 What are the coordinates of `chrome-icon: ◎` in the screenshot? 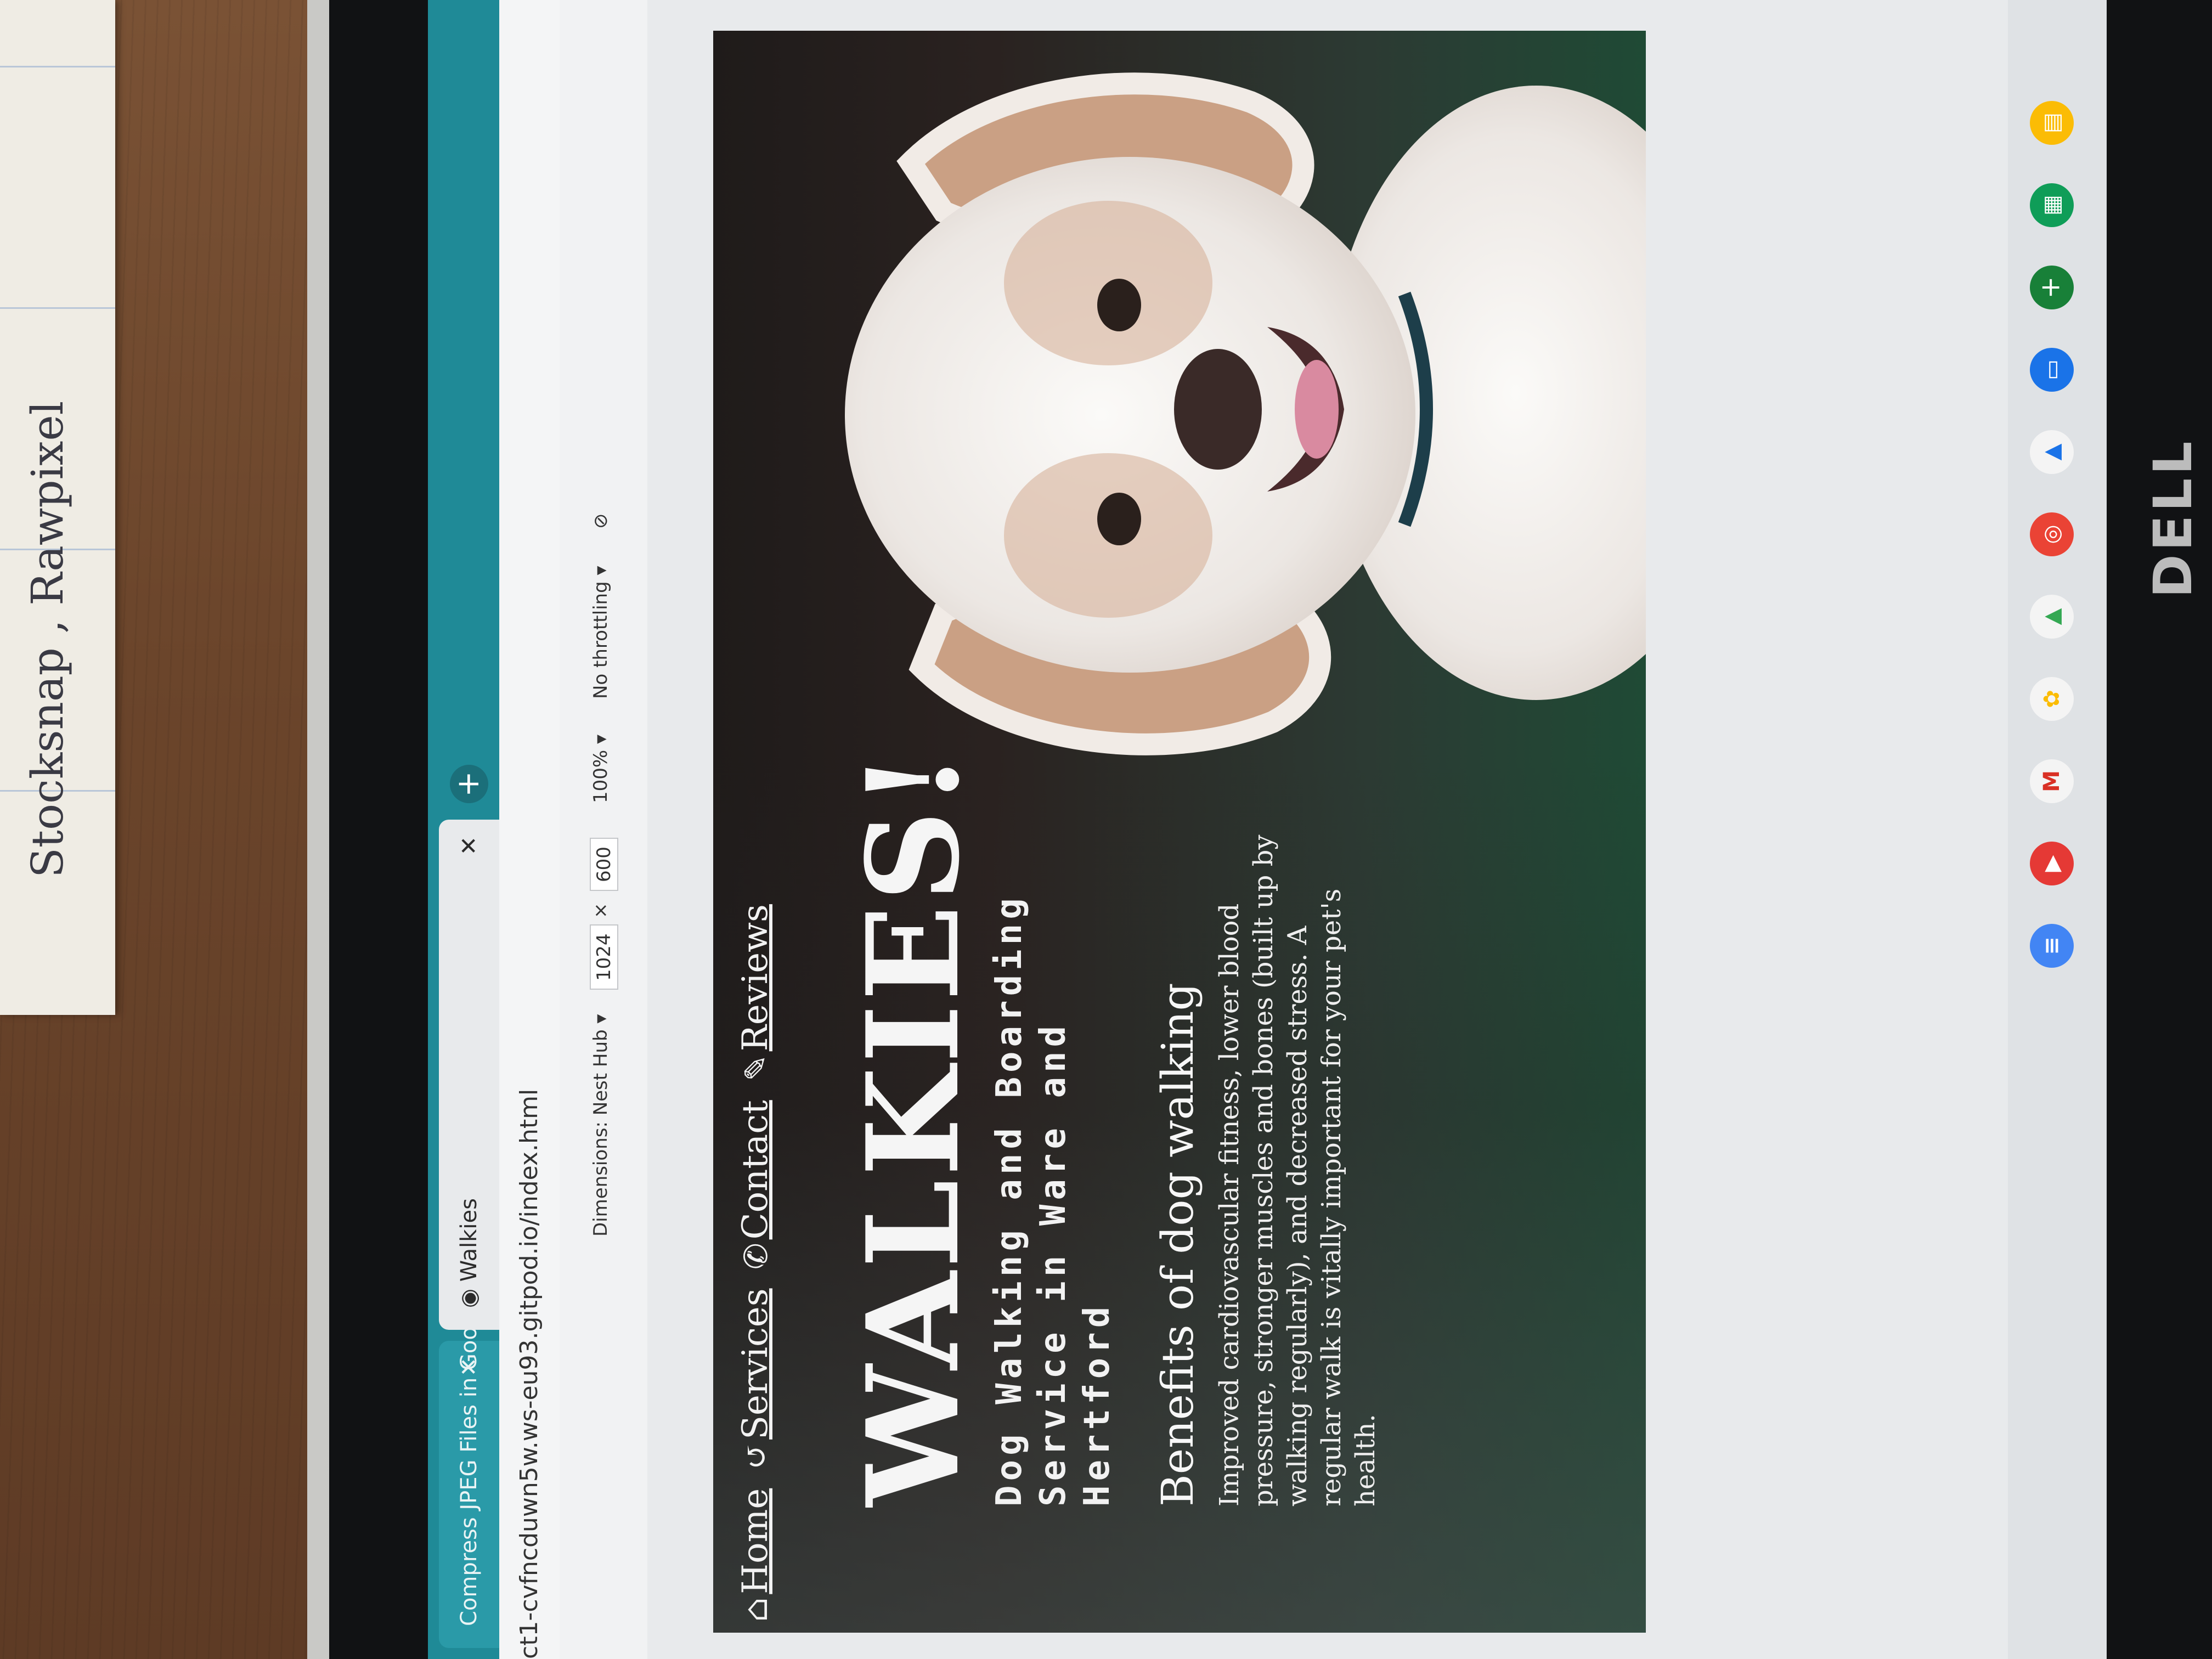 It's located at (2052, 534).